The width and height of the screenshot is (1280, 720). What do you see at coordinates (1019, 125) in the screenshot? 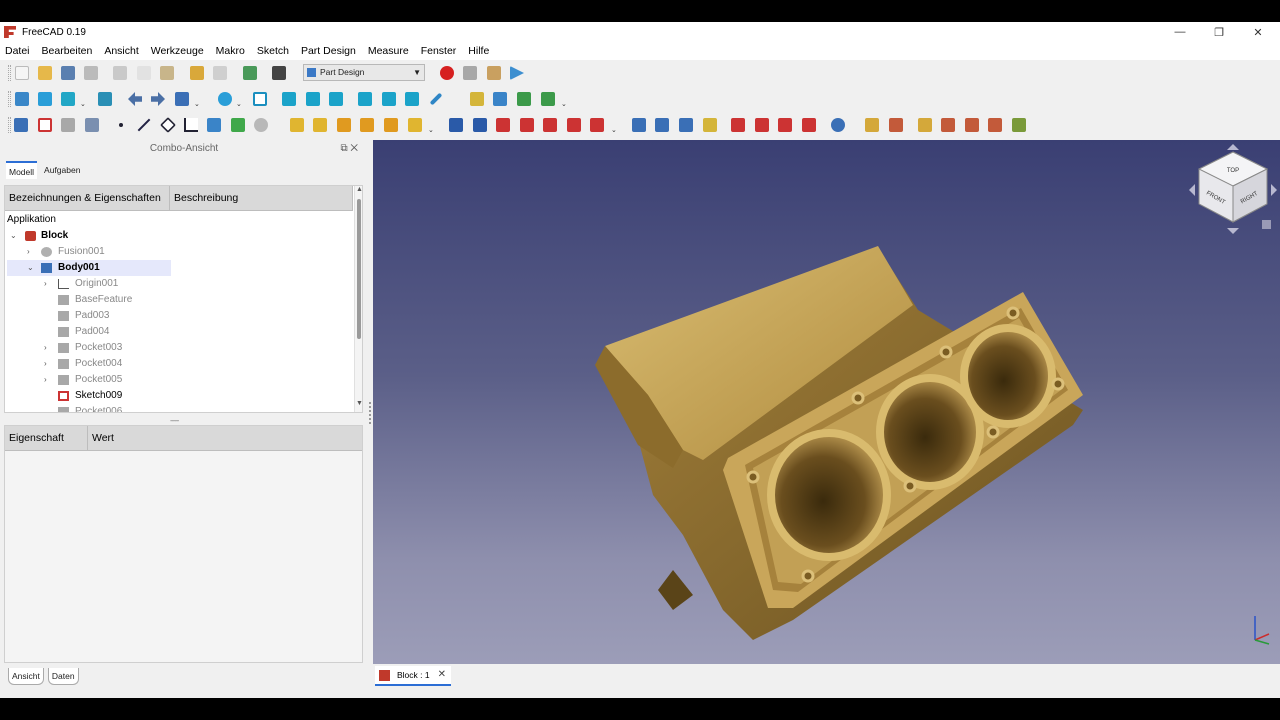
I see `measure-toggle-delta-icon` at bounding box center [1019, 125].